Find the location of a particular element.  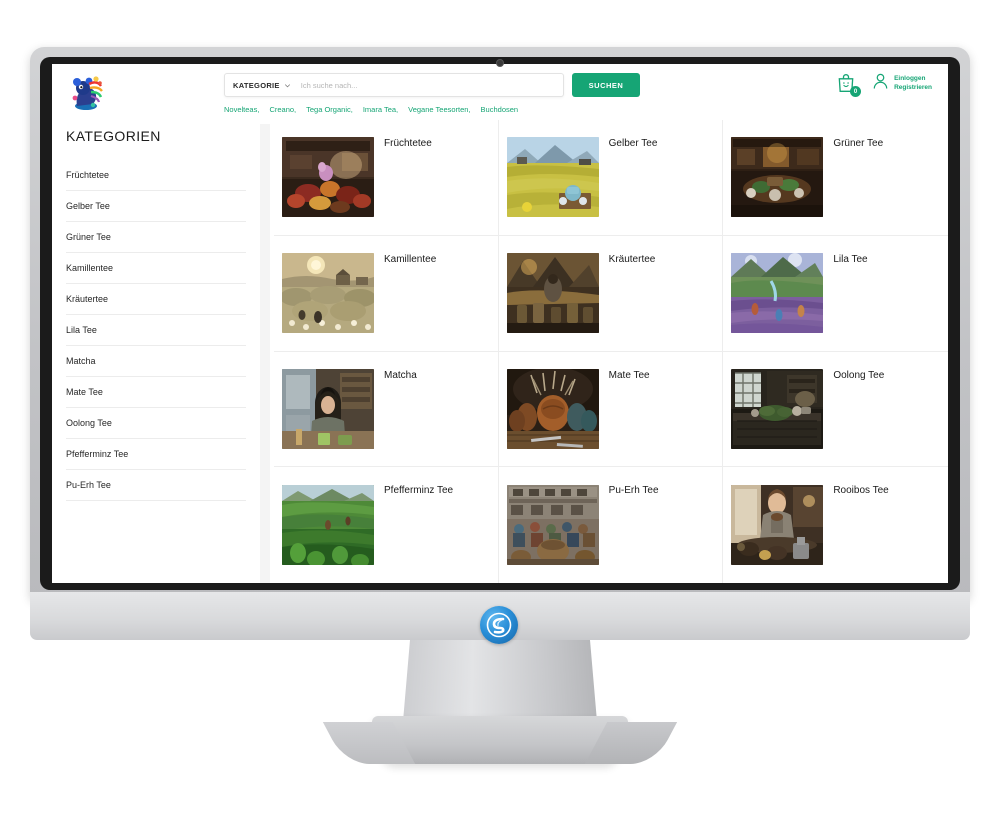

product-label: Pfefferminz Tee is located at coordinates (419, 491).